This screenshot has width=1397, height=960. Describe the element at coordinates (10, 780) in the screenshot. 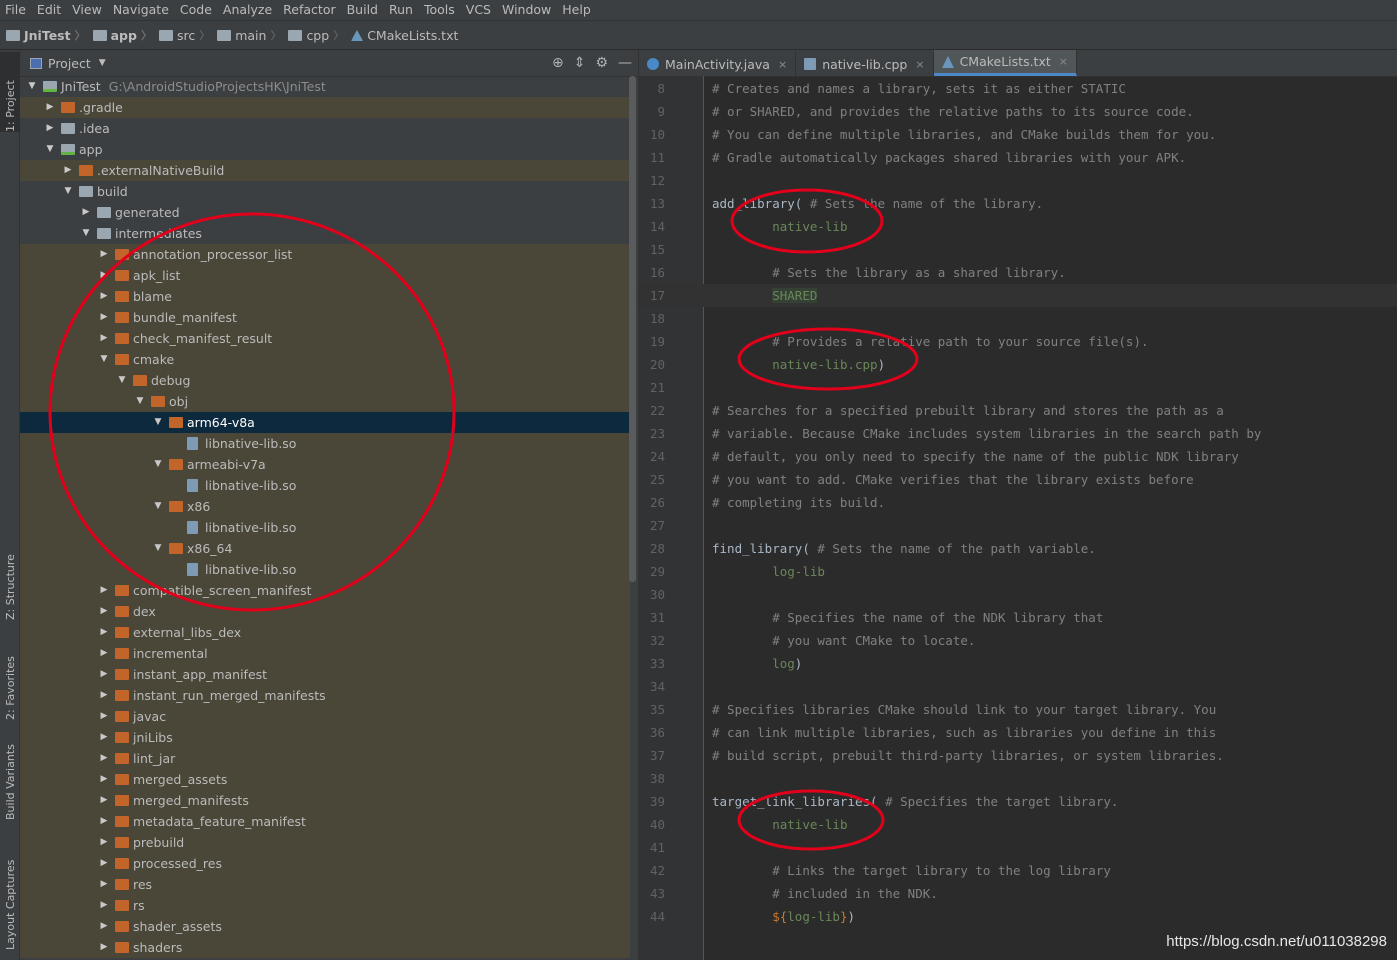

I see `tab-build-variants-tool: Build Variants` at that location.